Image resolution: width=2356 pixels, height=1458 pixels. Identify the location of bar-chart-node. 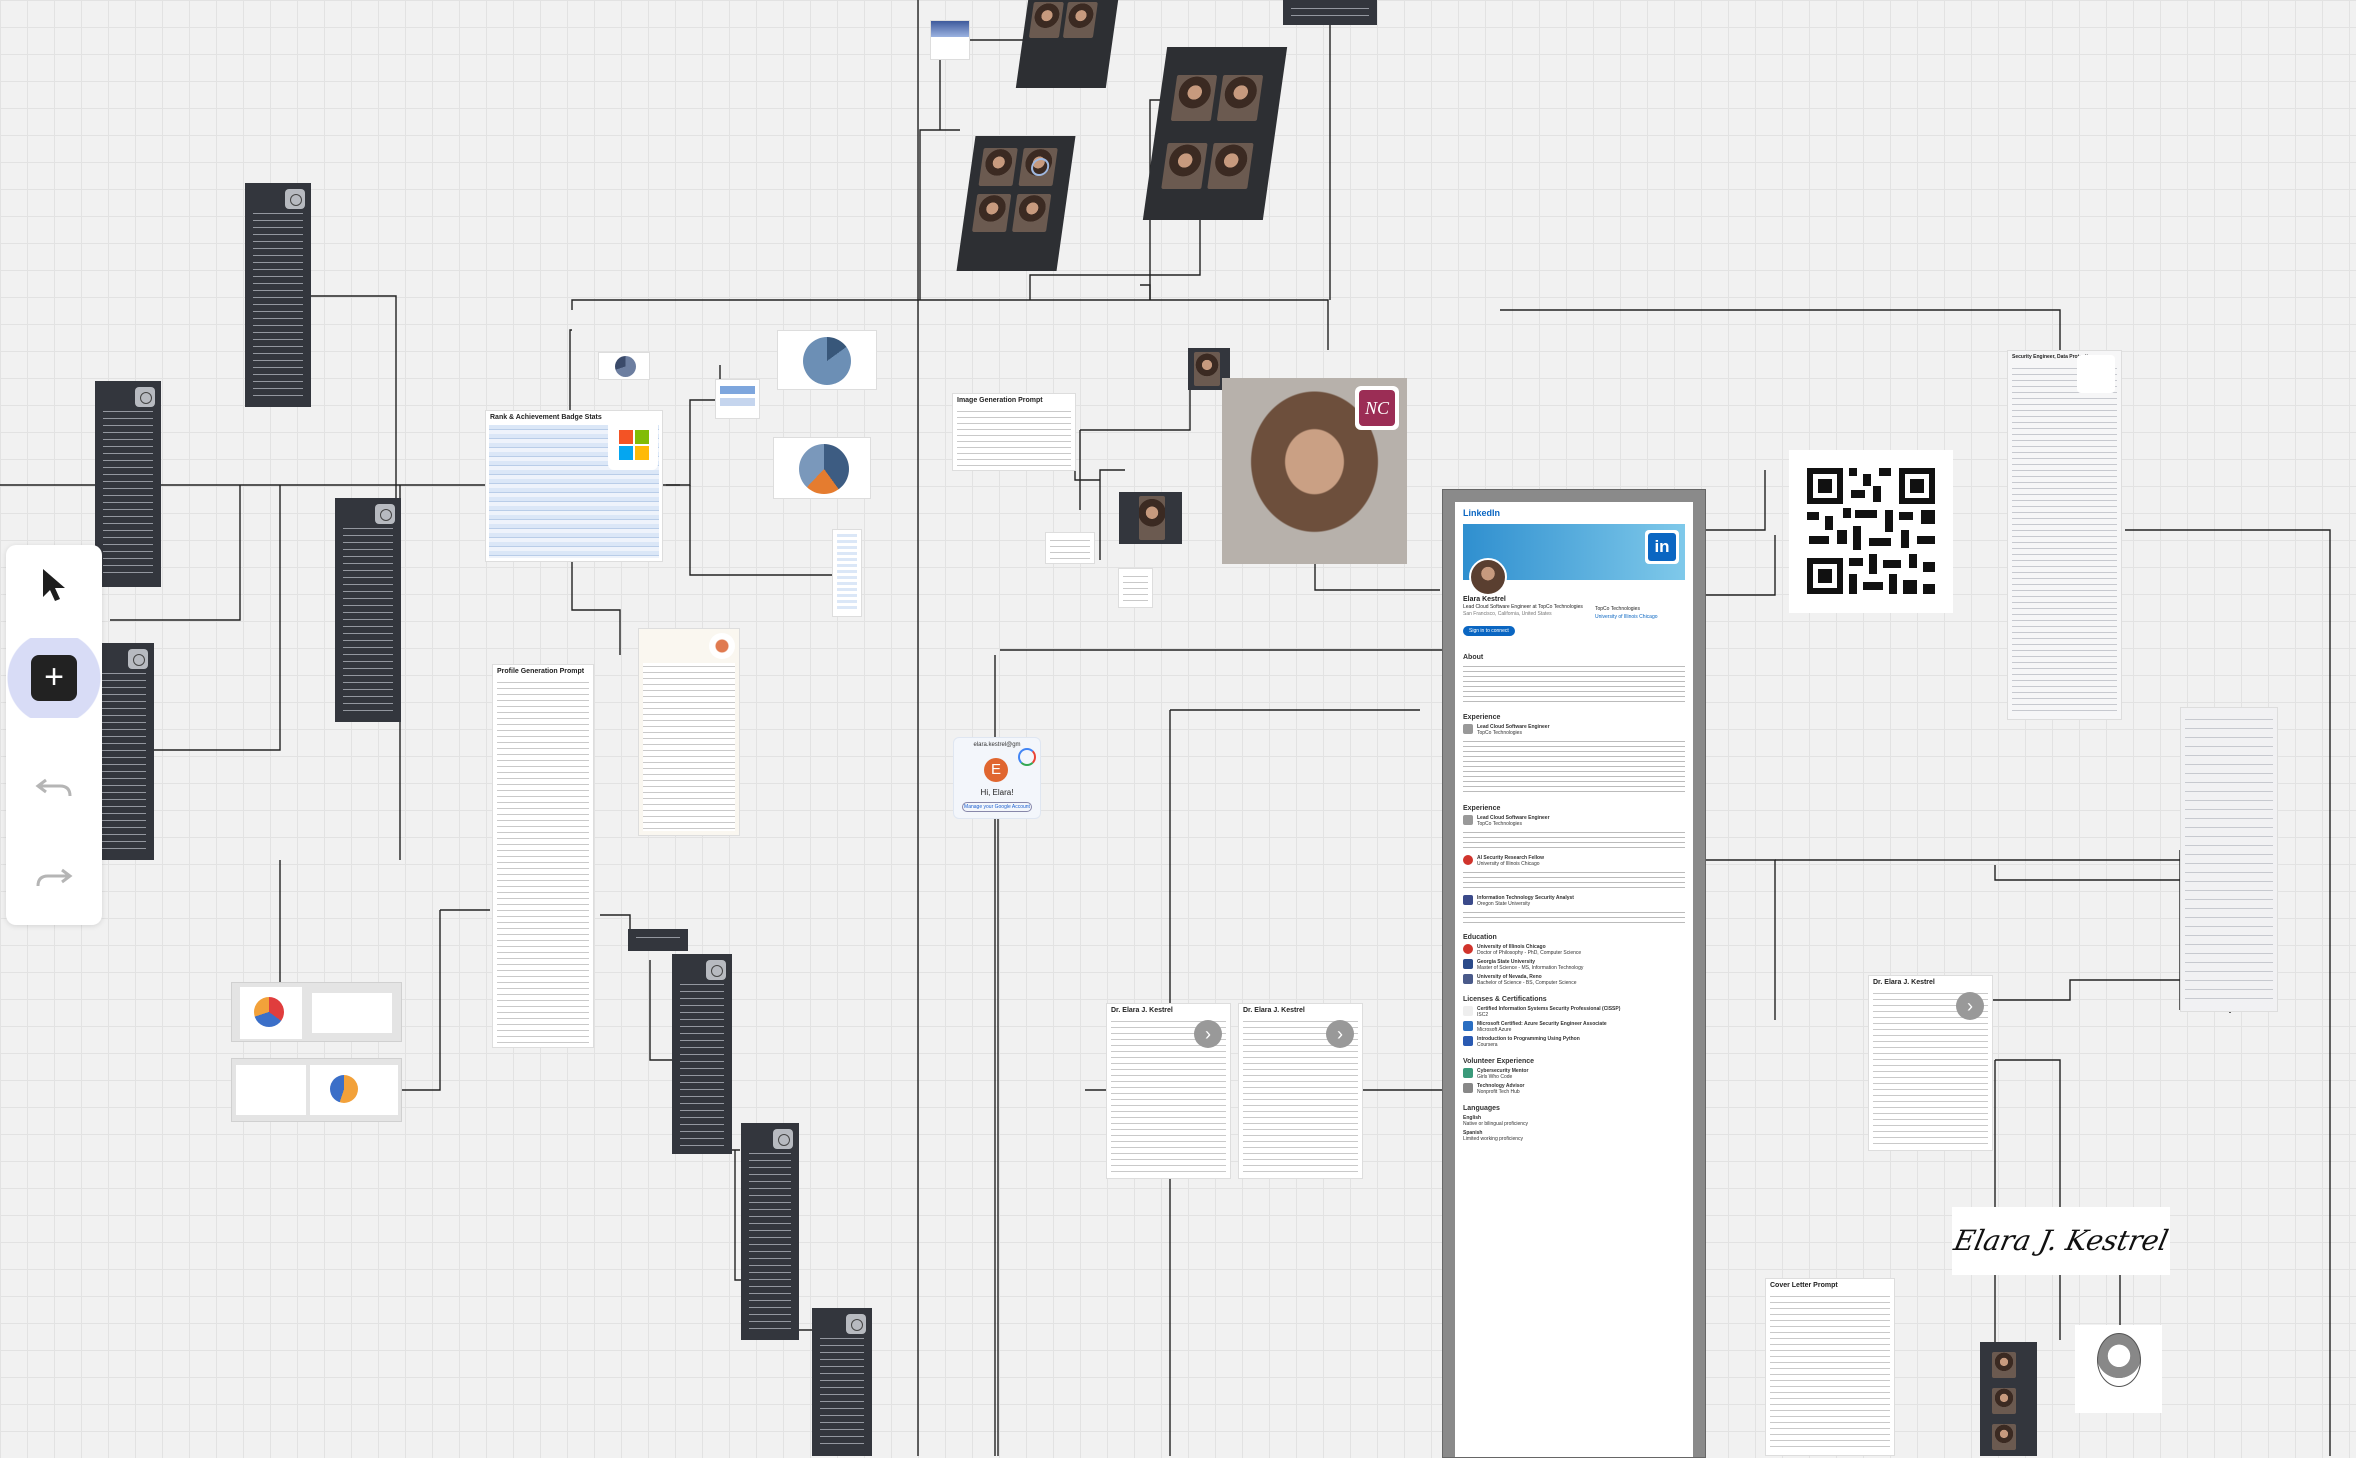
(737, 399).